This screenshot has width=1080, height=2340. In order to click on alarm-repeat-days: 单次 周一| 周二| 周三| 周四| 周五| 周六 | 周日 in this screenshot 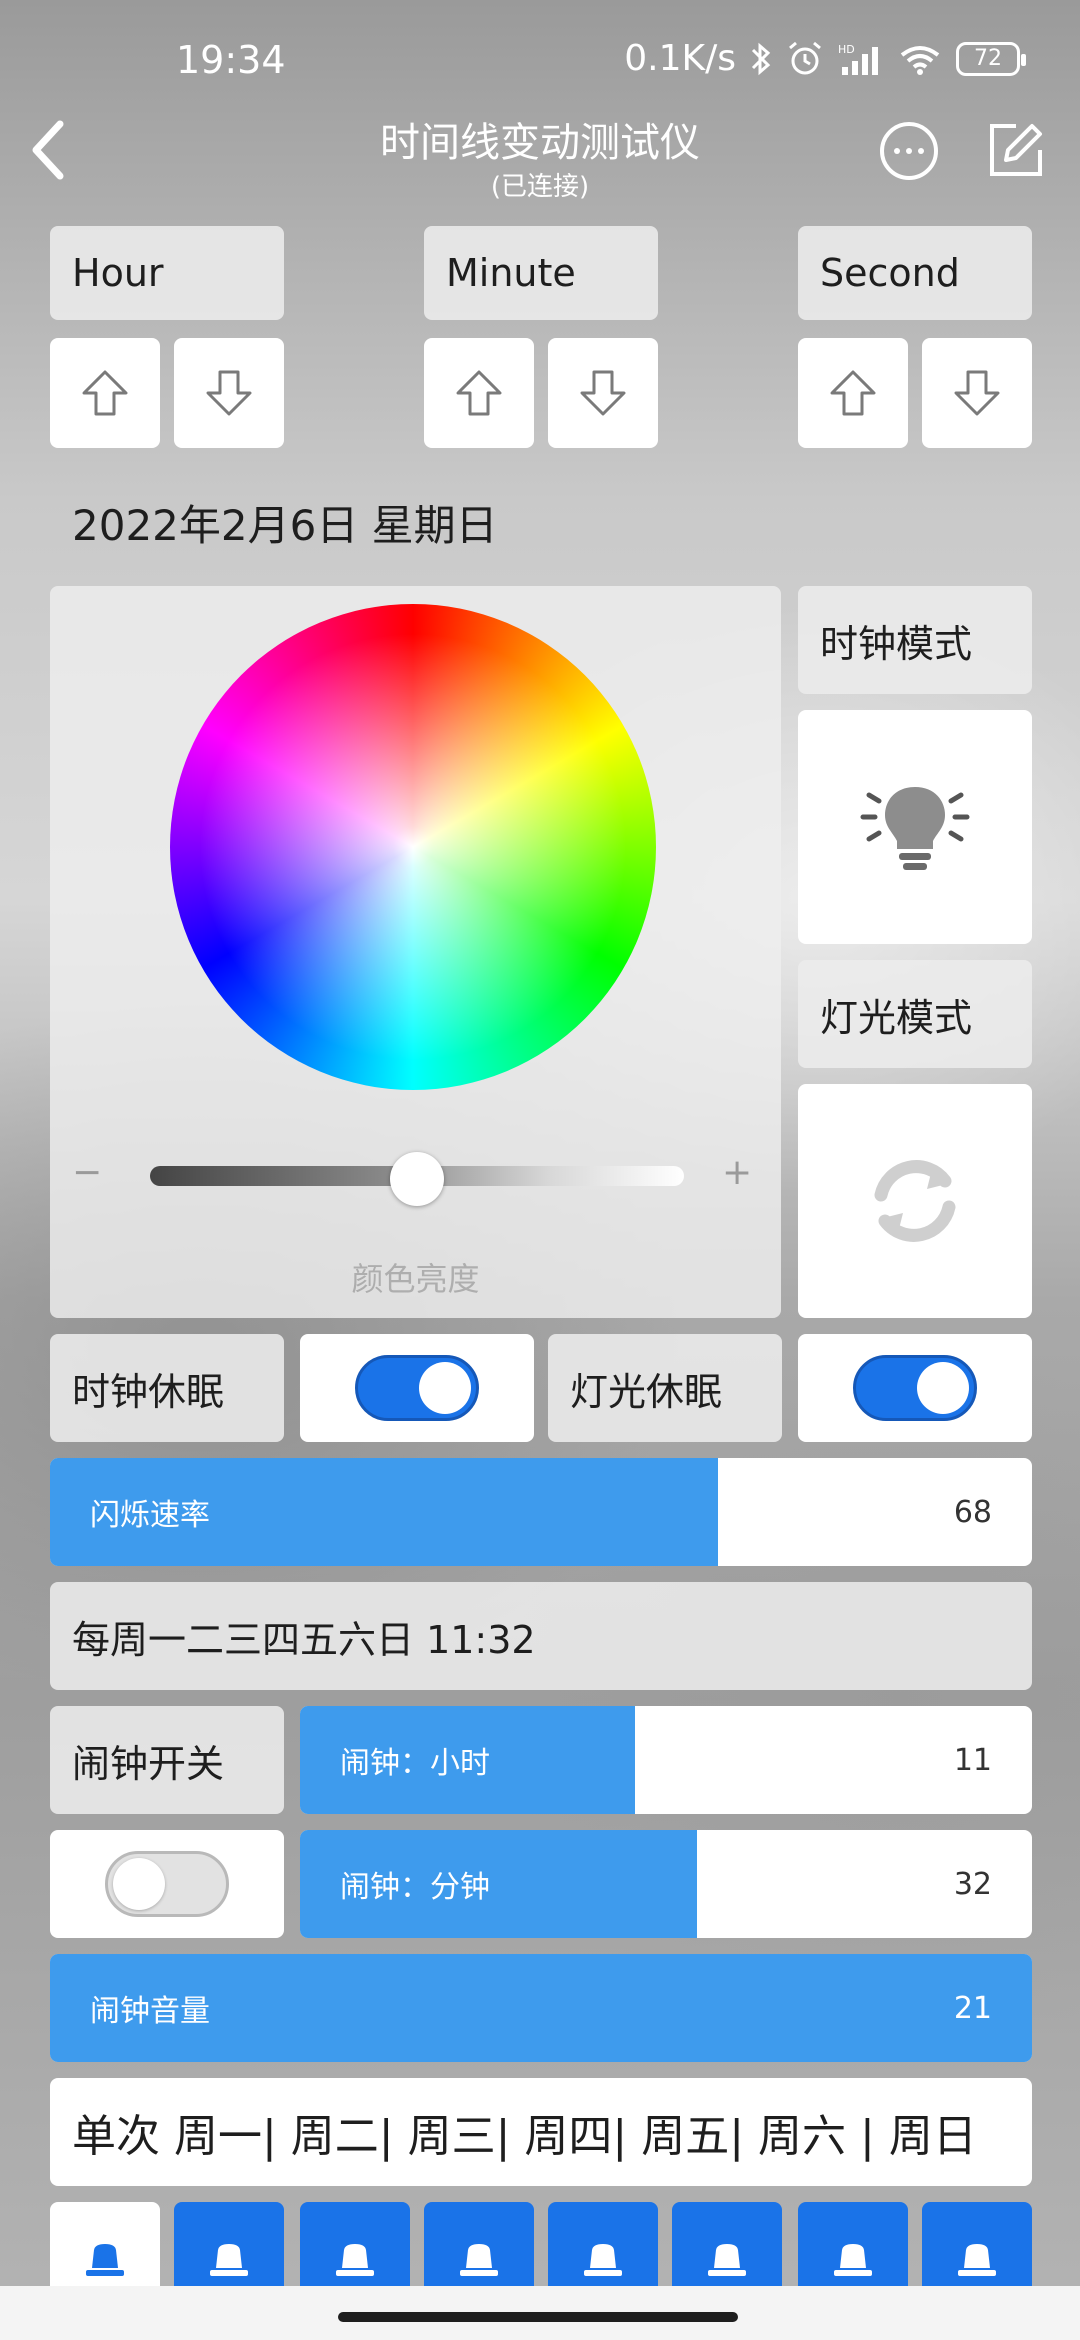, I will do `click(541, 2132)`.